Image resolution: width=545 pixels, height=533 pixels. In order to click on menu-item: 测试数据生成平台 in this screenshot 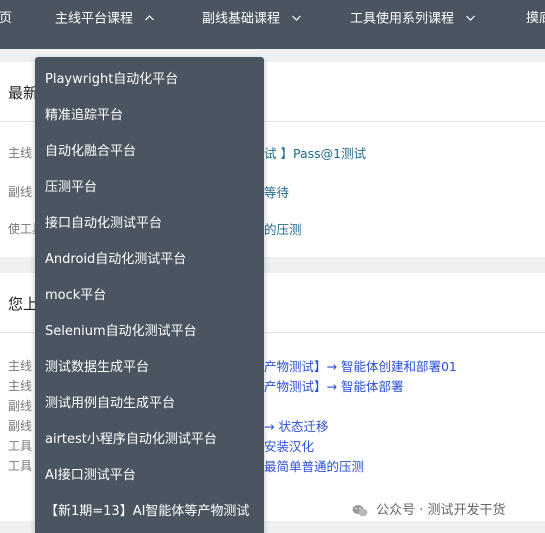, I will do `click(97, 368)`.